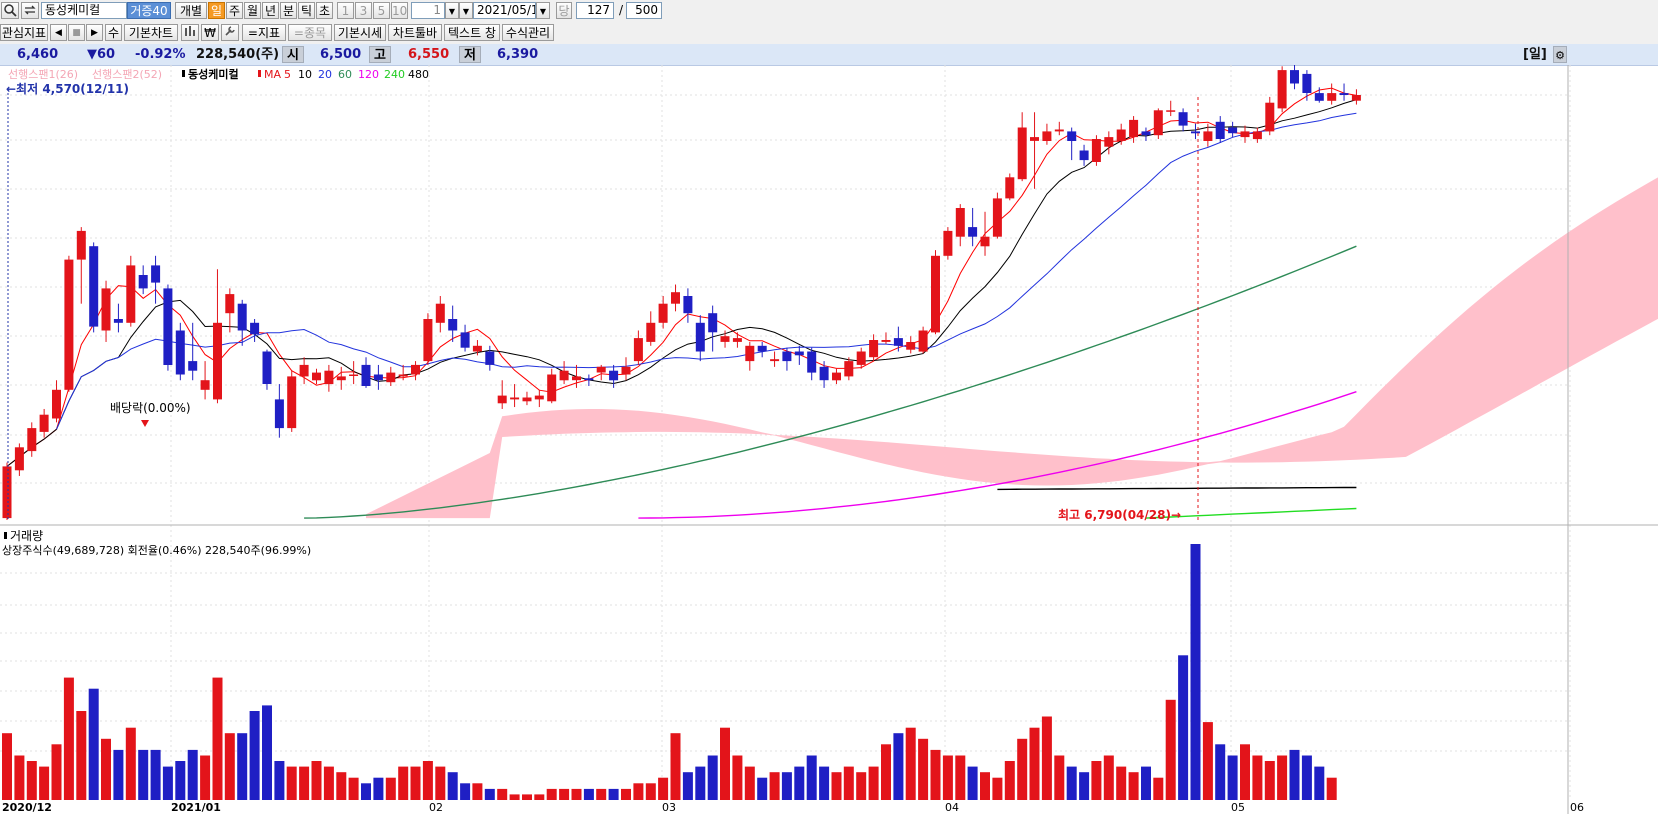 The height and width of the screenshot is (814, 1658). What do you see at coordinates (216, 10) in the screenshot?
I see `period-day: 일` at bounding box center [216, 10].